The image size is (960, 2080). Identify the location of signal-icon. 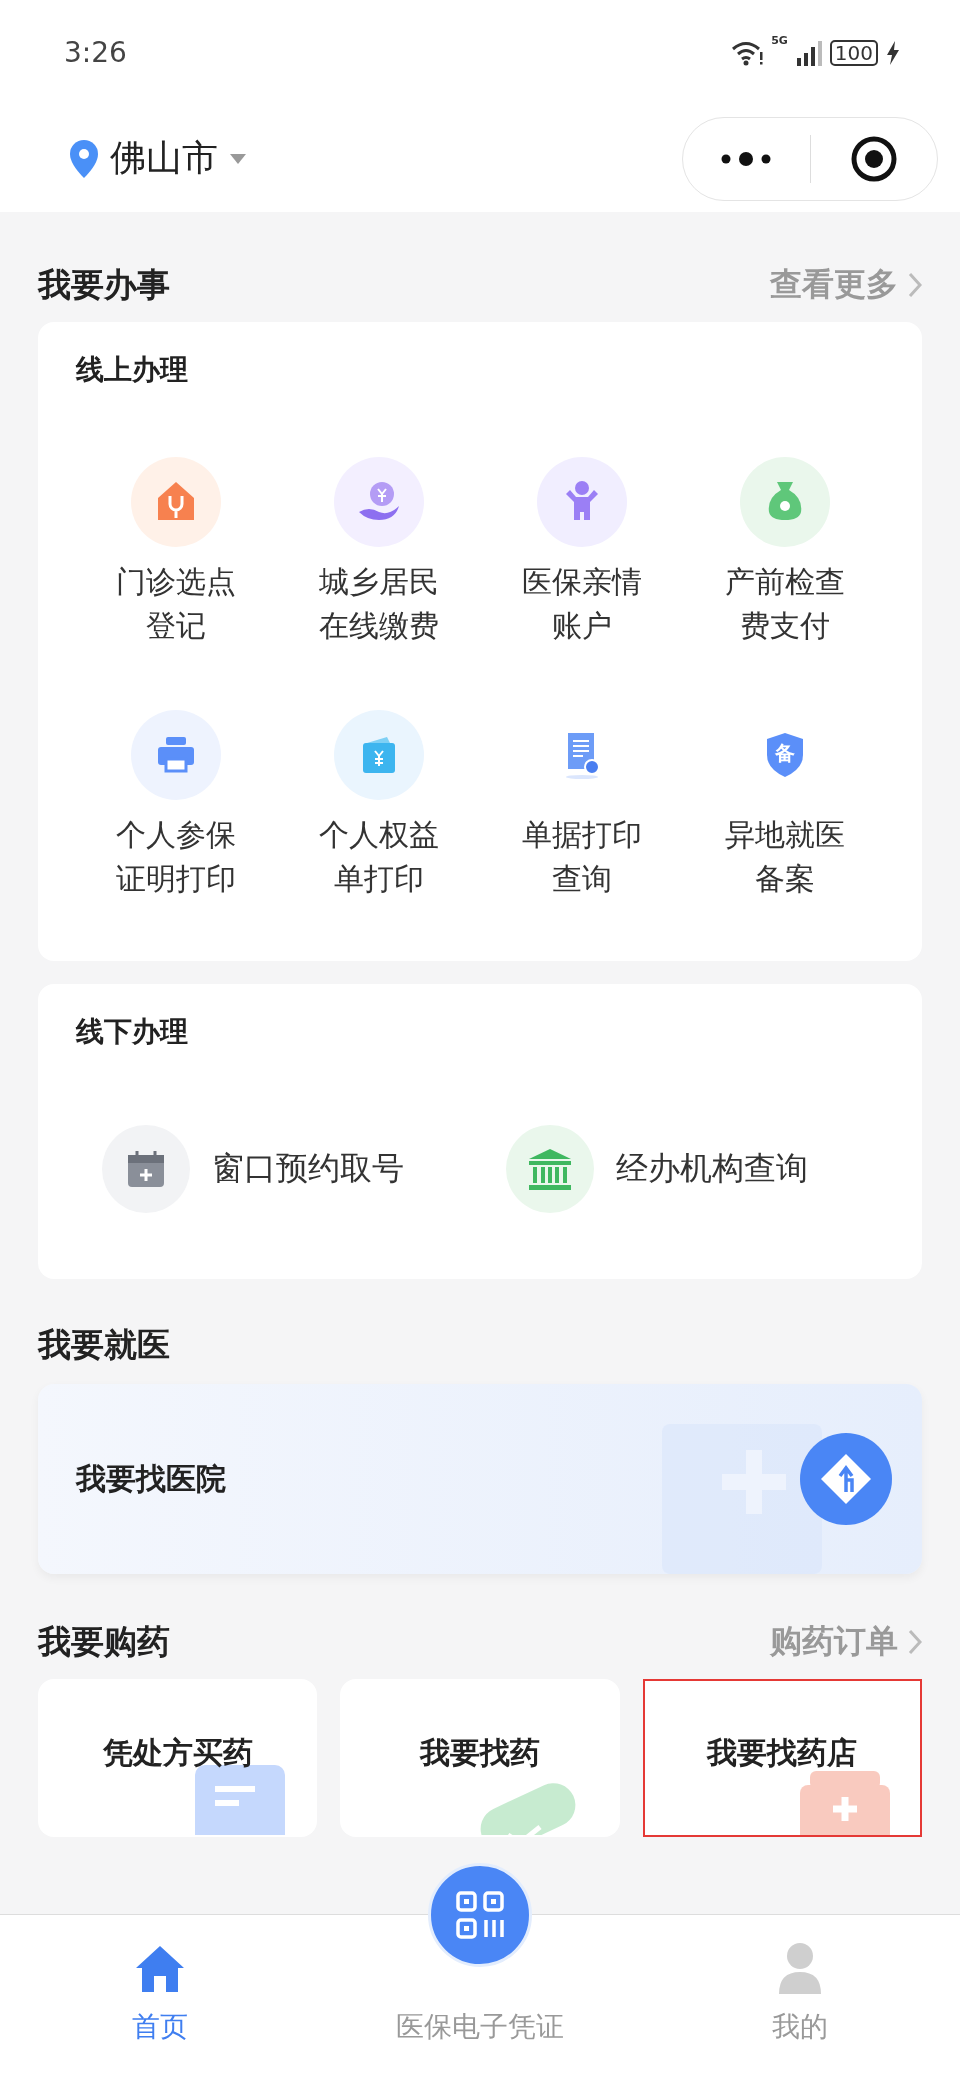
(808, 52).